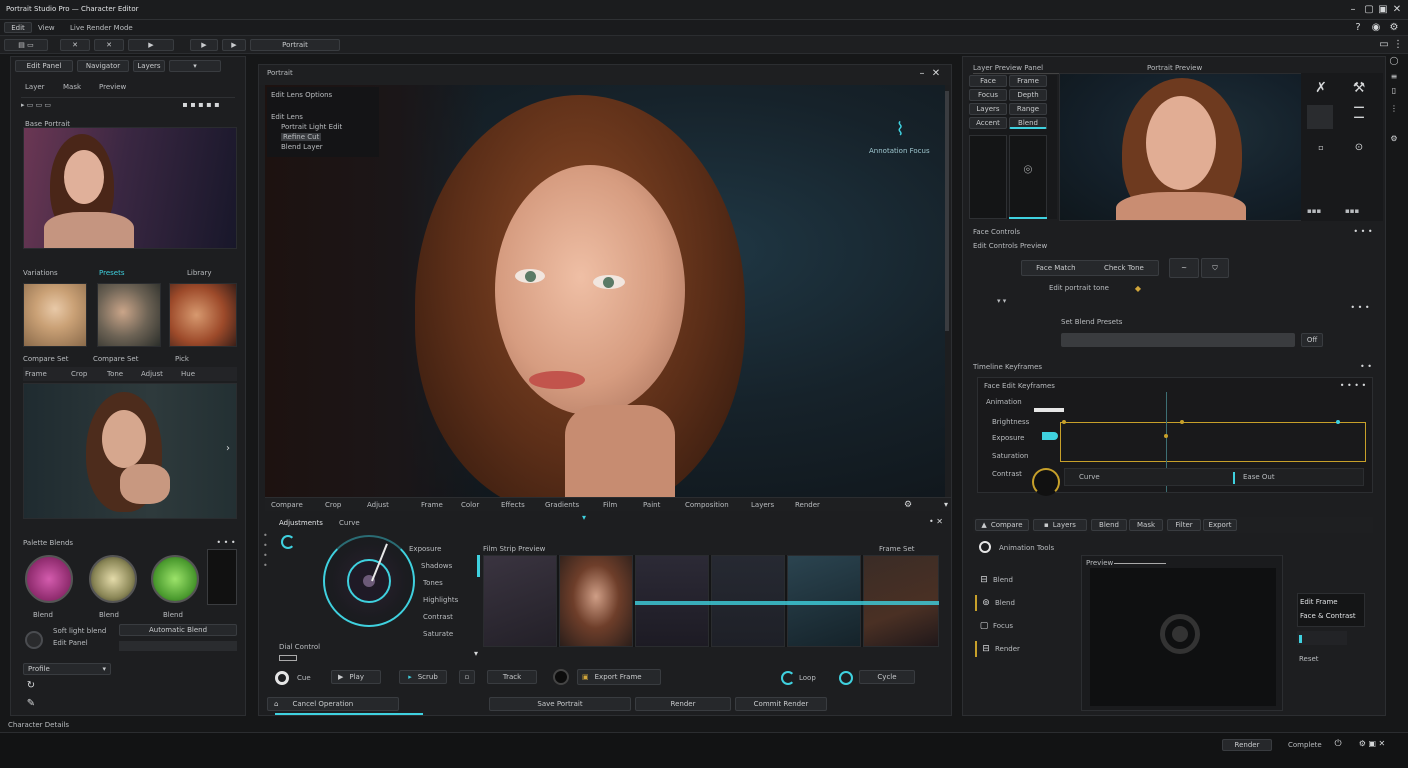  What do you see at coordinates (333, 704) in the screenshot?
I see `cancel-operation-button: ⌂ Cancel Operation` at bounding box center [333, 704].